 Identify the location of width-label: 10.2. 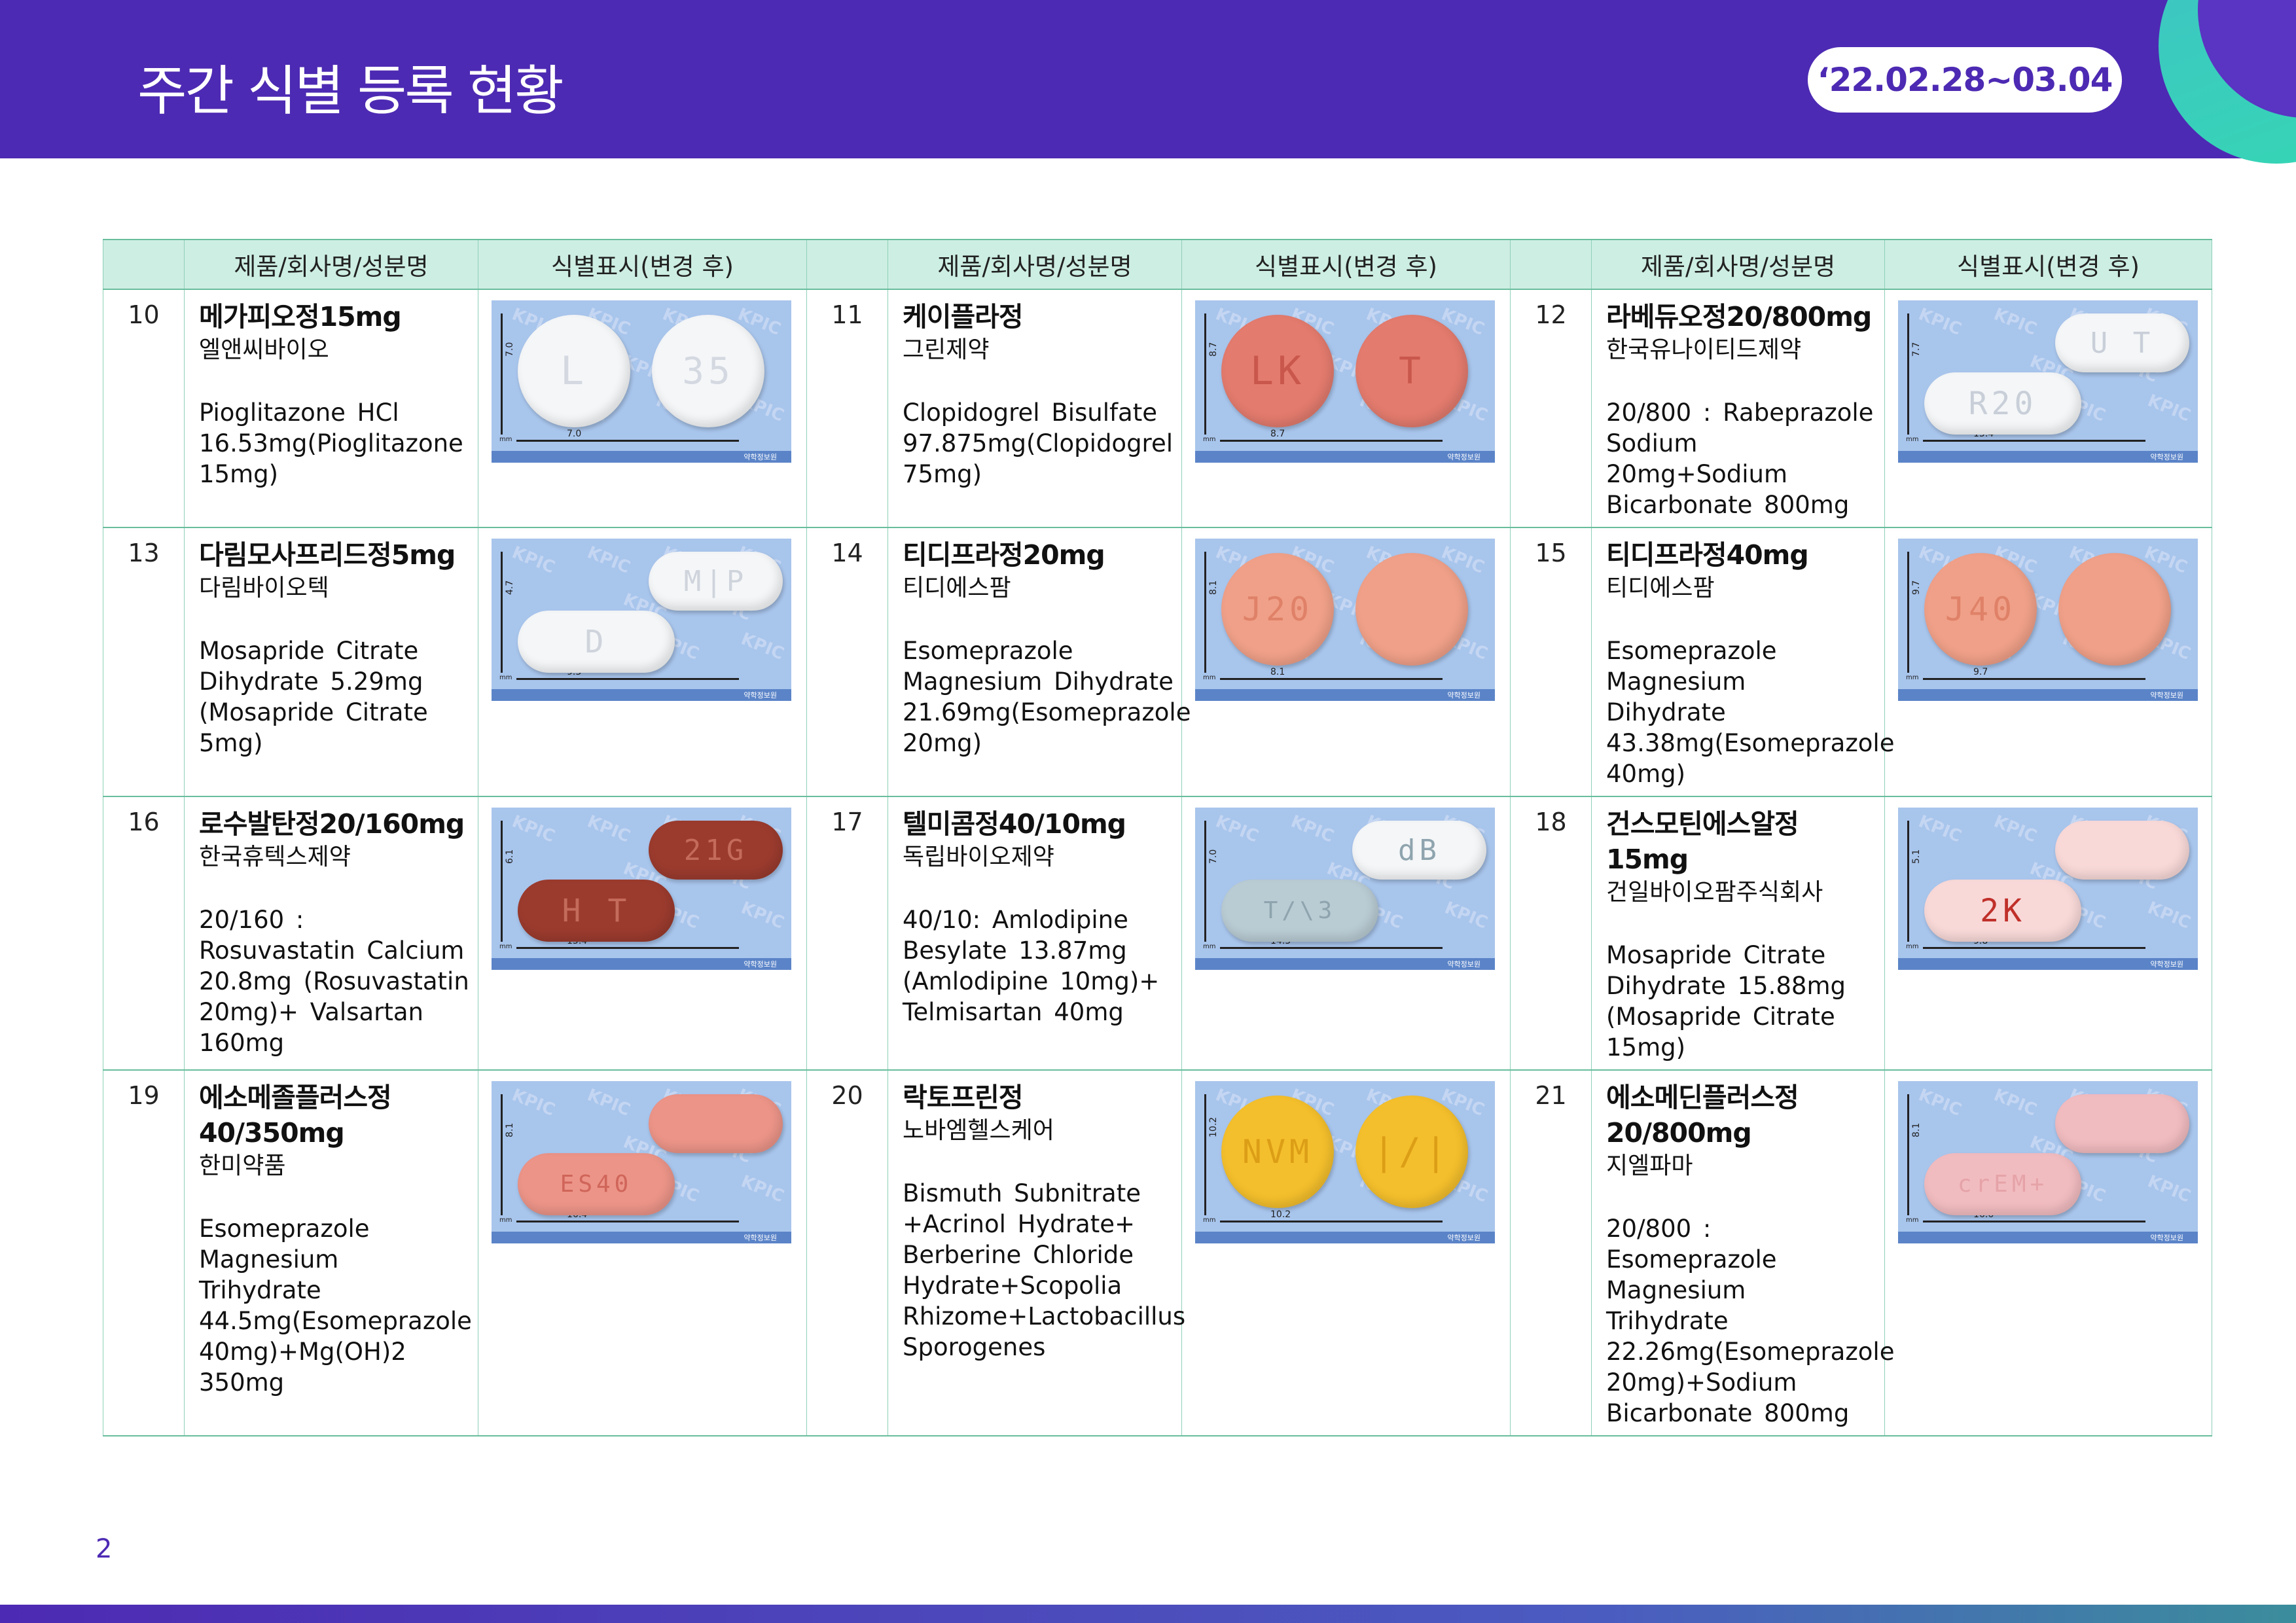
(1280, 1214).